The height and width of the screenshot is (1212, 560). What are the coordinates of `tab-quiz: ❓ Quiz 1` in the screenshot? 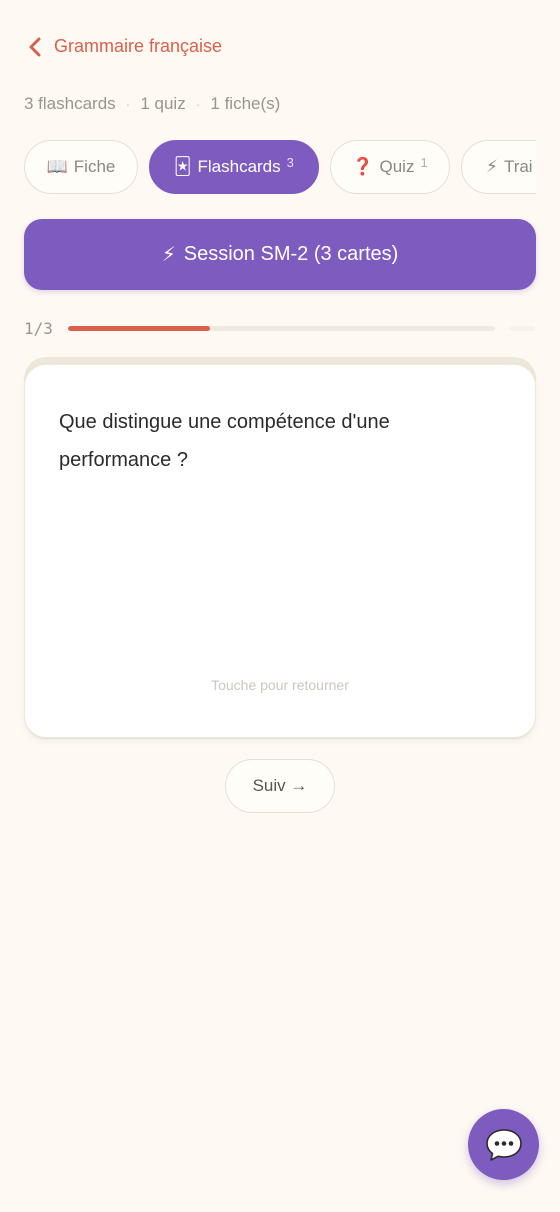 It's located at (390, 167).